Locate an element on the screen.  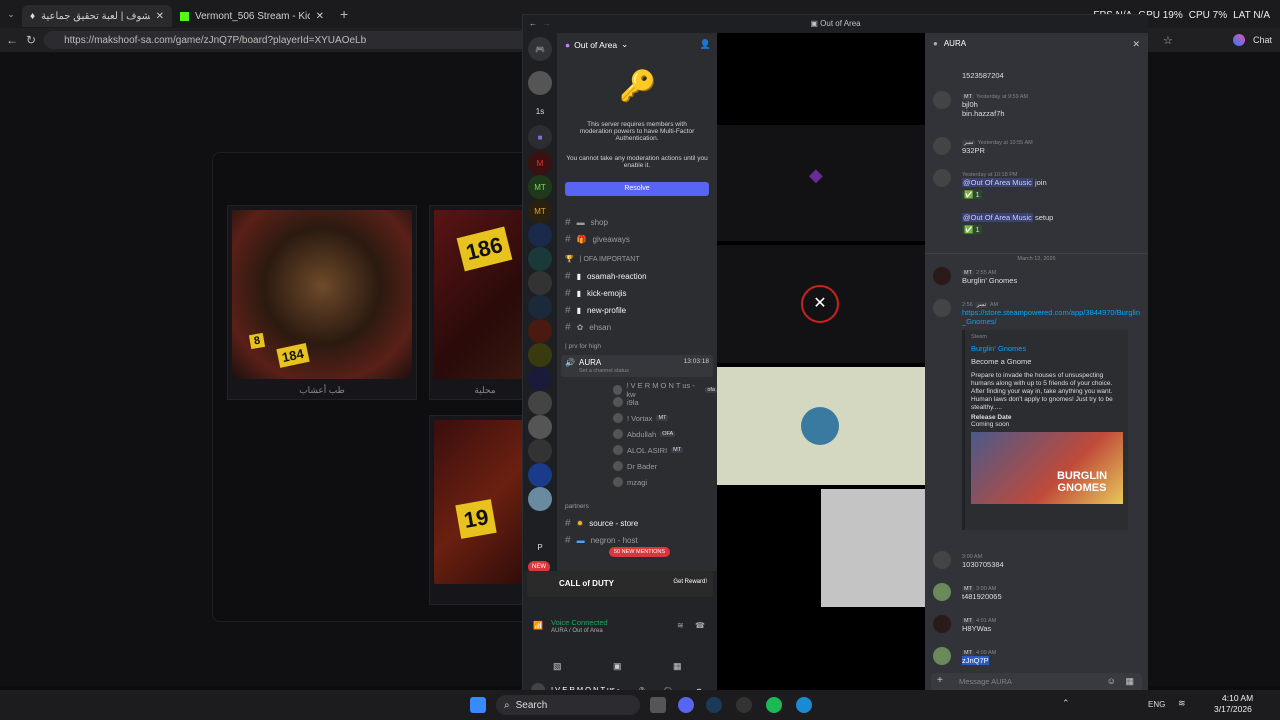
voice-user: mzagi is located at coordinates (630, 482).